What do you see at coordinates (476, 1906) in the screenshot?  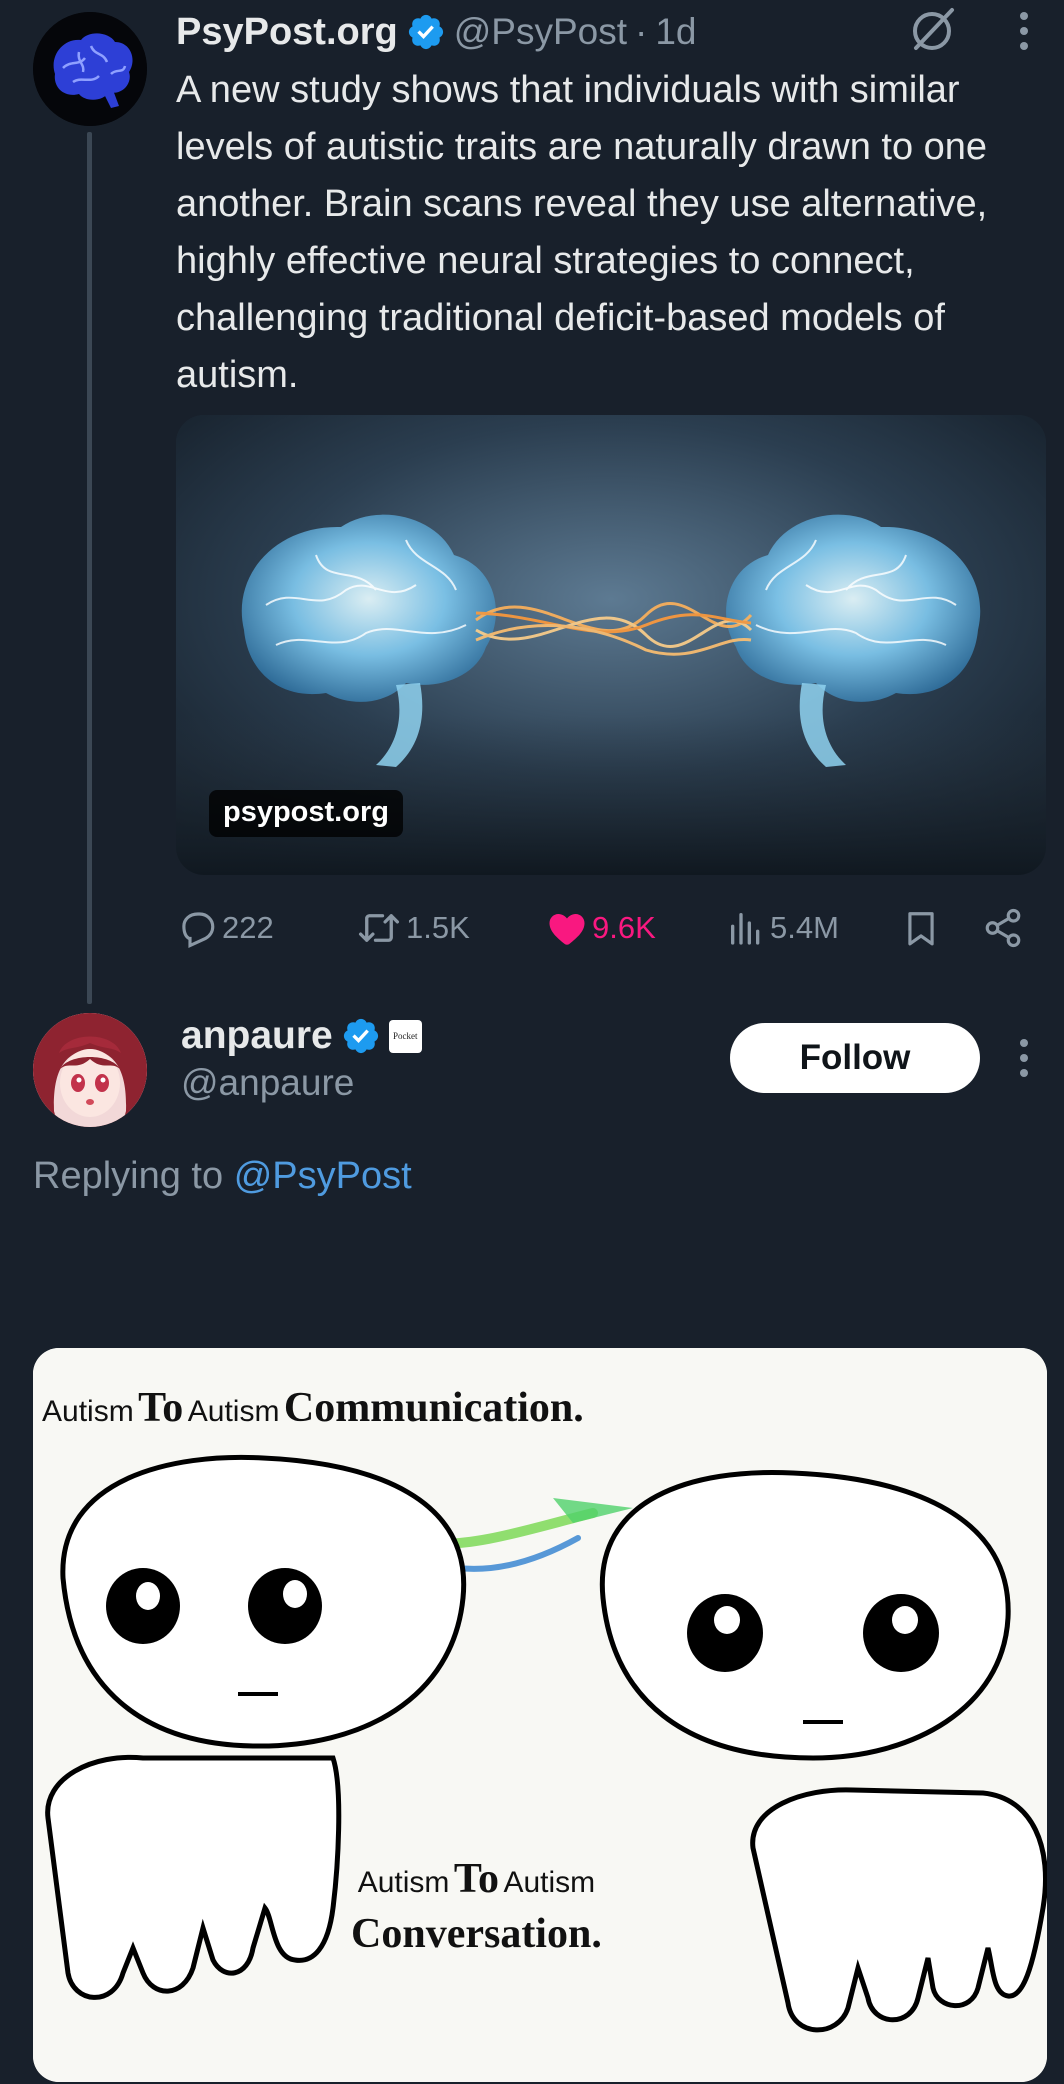 I see `meme-caption-middle: Autism To Autism Conversation.` at bounding box center [476, 1906].